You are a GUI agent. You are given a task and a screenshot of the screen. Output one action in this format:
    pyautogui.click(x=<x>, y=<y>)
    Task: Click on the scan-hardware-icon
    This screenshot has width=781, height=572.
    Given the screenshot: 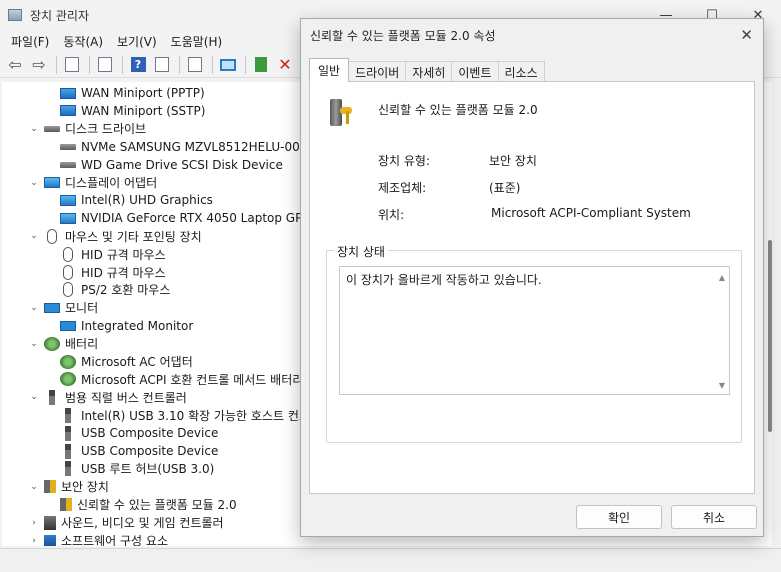 What is the action you would take?
    pyautogui.click(x=228, y=64)
    